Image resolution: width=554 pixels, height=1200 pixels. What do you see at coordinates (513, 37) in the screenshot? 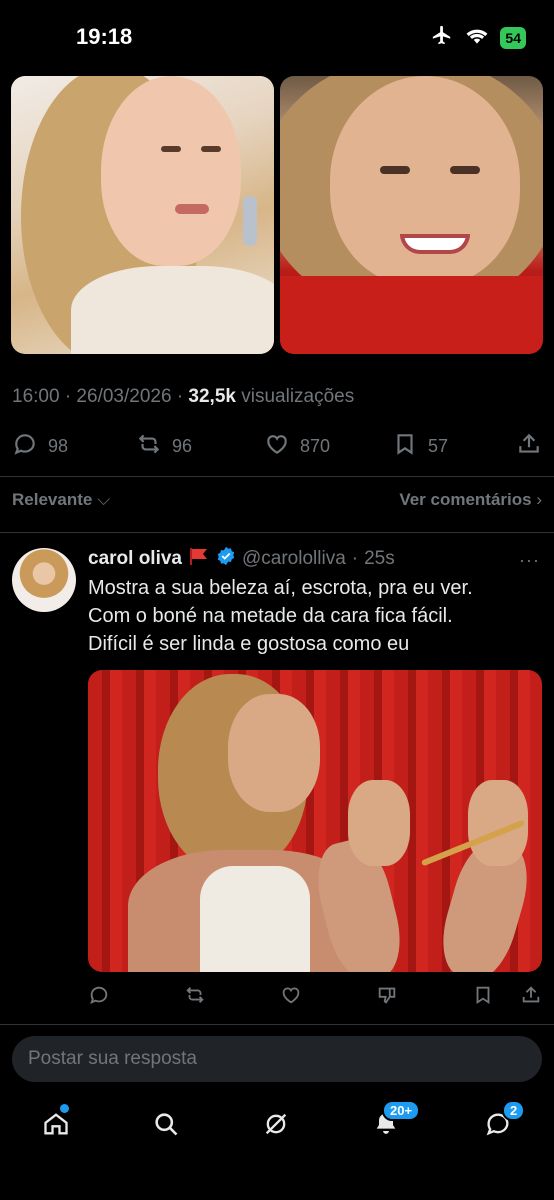
I see `battery-indicator: 54` at bounding box center [513, 37].